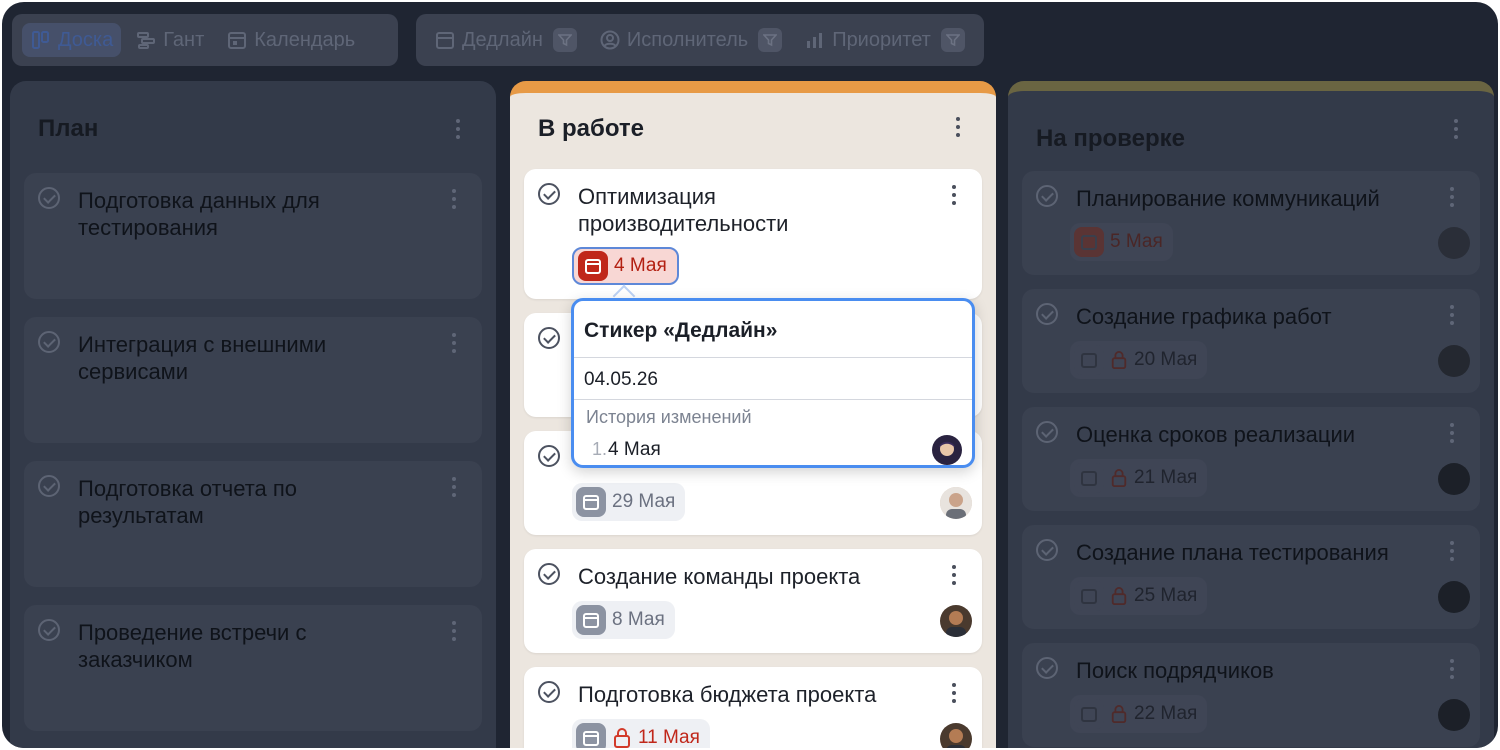 The width and height of the screenshot is (1500, 750). I want to click on deadline-date: 11 Мая, so click(669, 737).